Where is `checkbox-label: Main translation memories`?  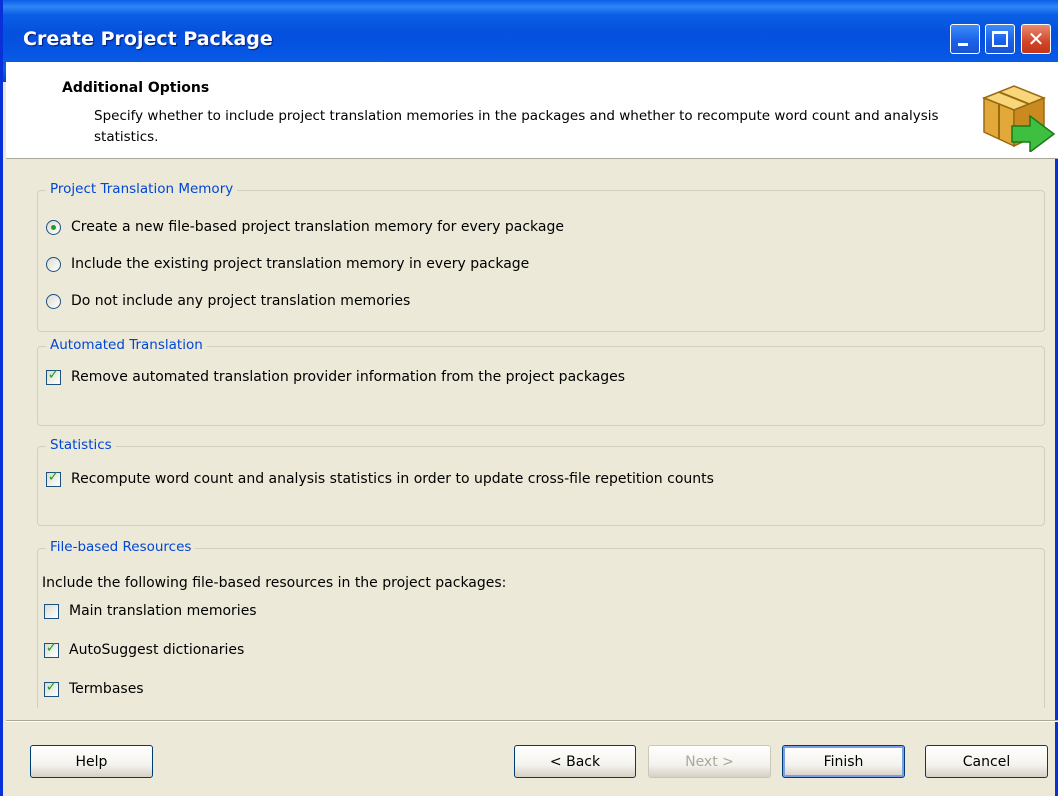 checkbox-label: Main translation memories is located at coordinates (163, 611).